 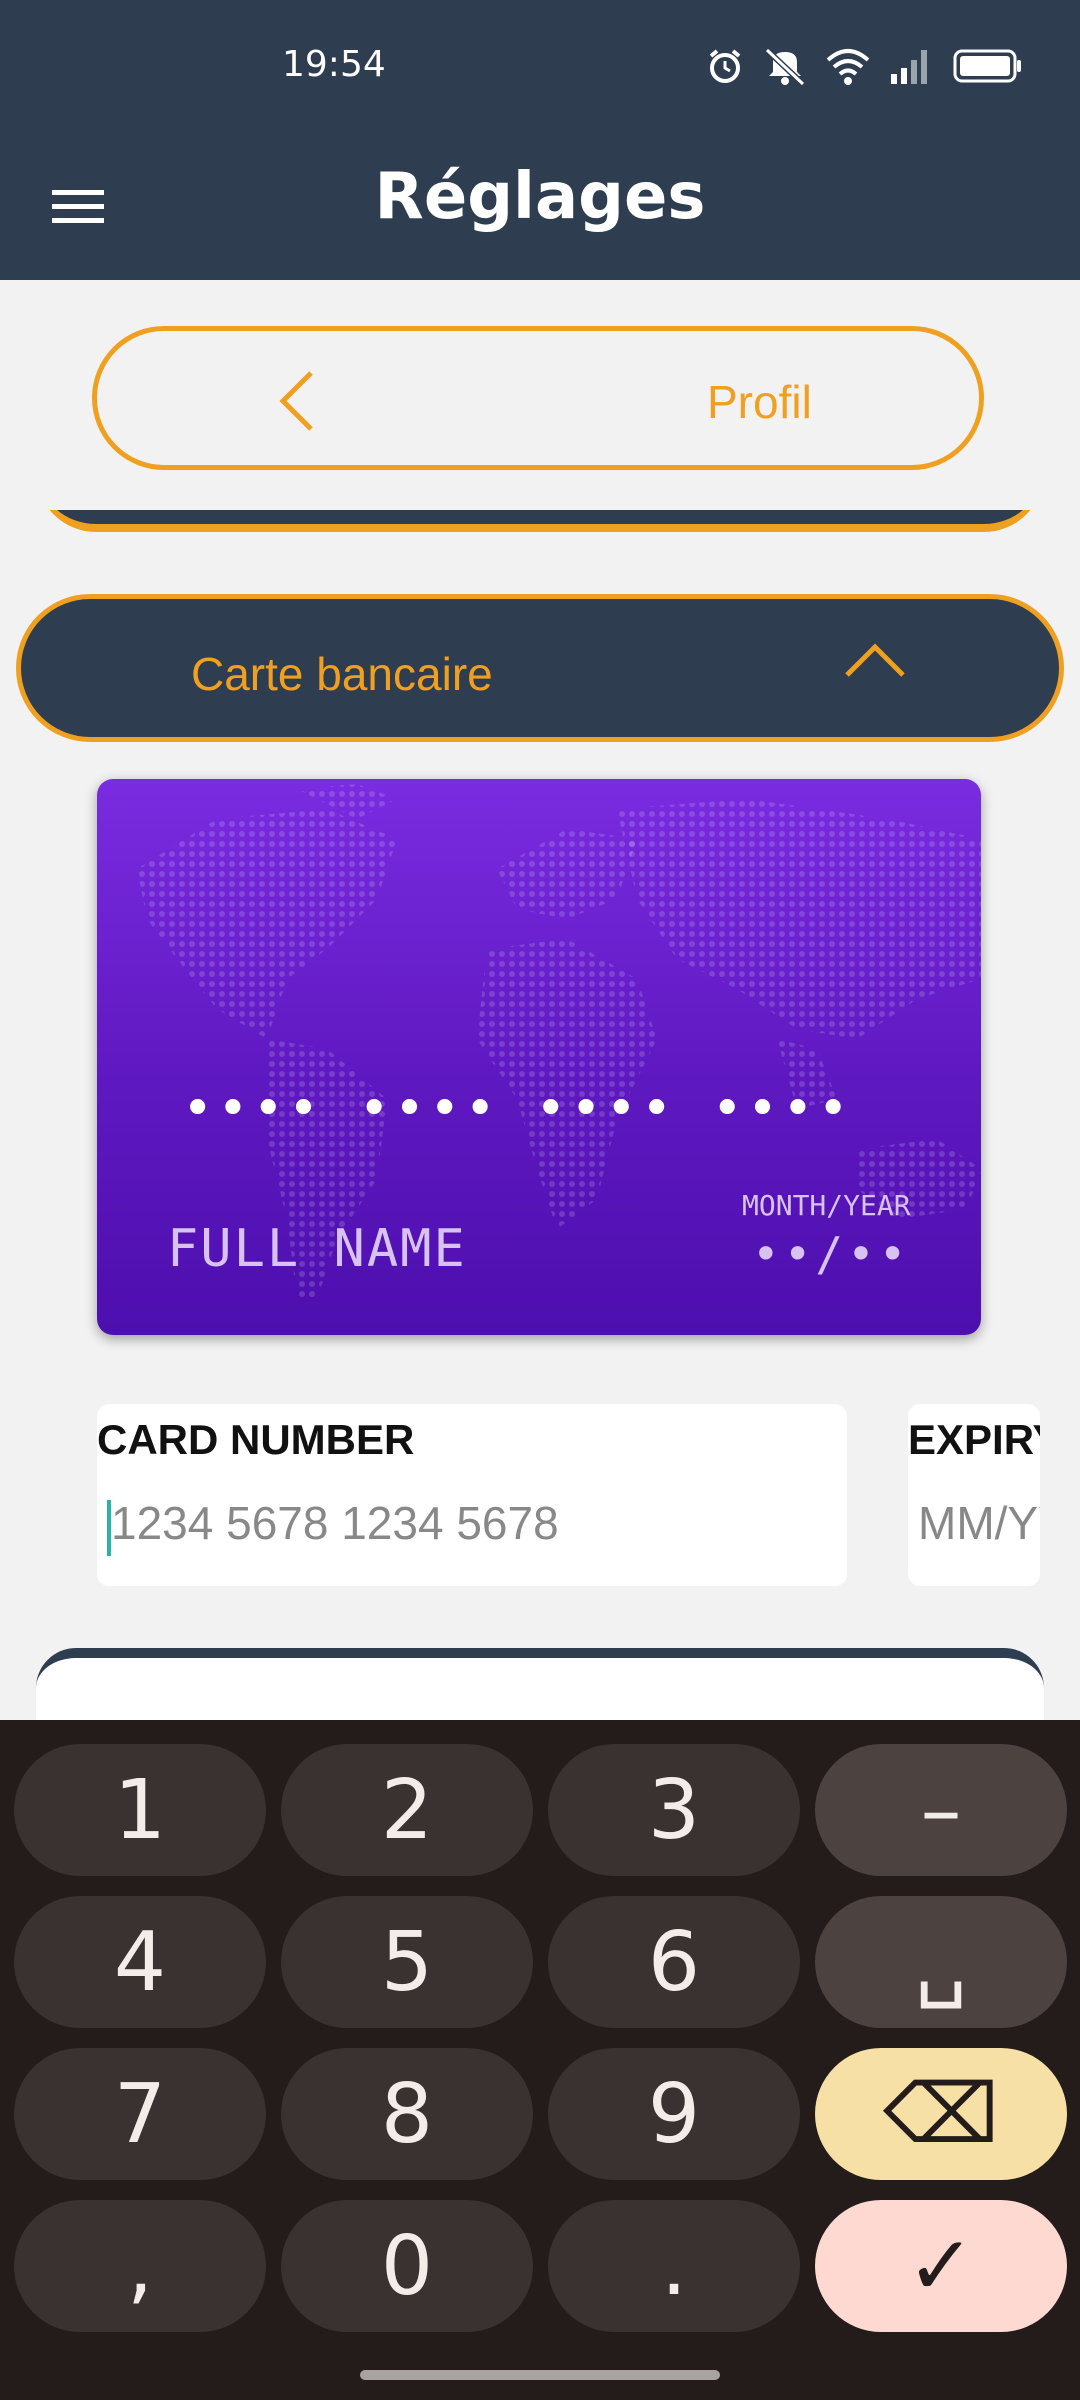 What do you see at coordinates (407, 1962) in the screenshot?
I see `key-5: 5` at bounding box center [407, 1962].